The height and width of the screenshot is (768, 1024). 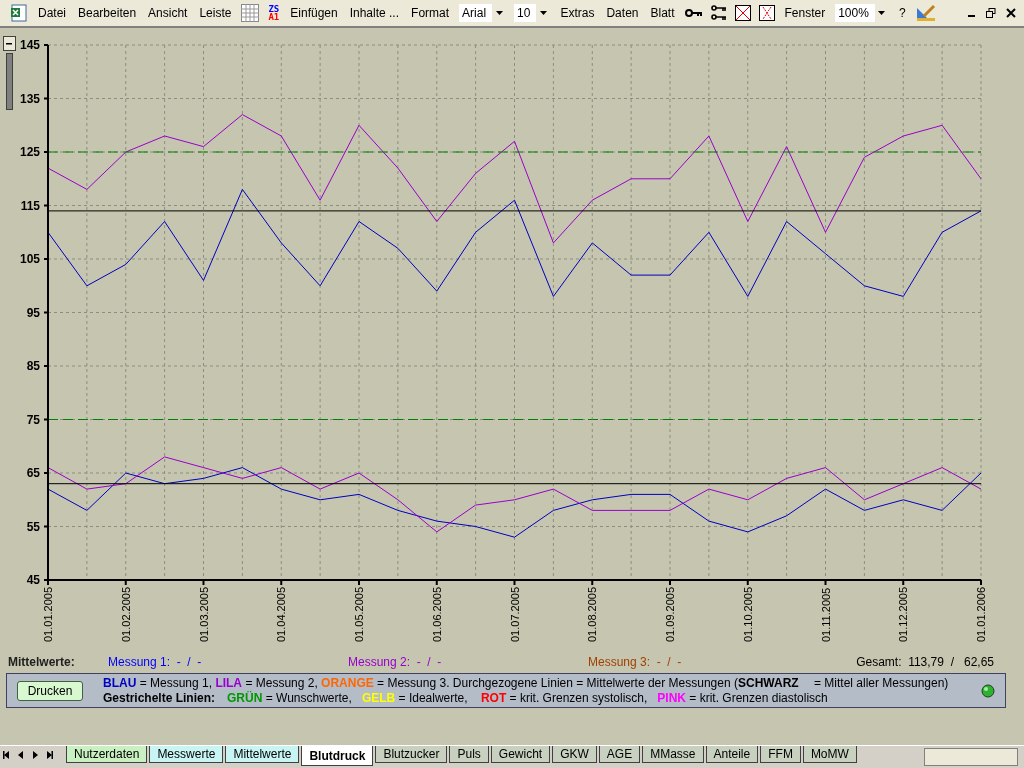 I want to click on y-tick-label: 145, so click(x=29, y=45).